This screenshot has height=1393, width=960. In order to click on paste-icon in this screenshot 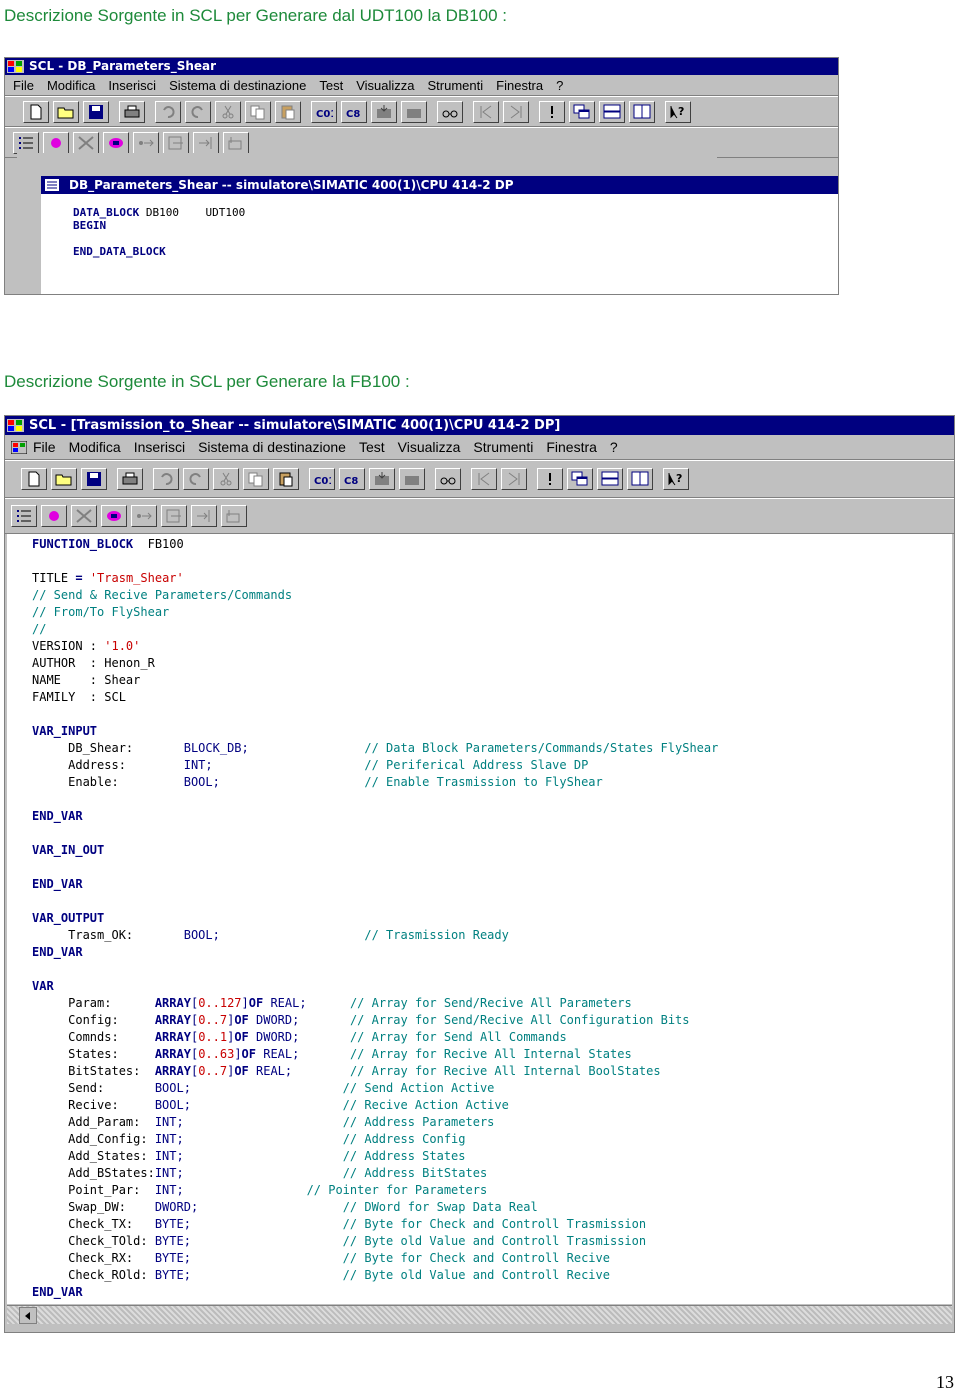, I will do `click(288, 112)`.